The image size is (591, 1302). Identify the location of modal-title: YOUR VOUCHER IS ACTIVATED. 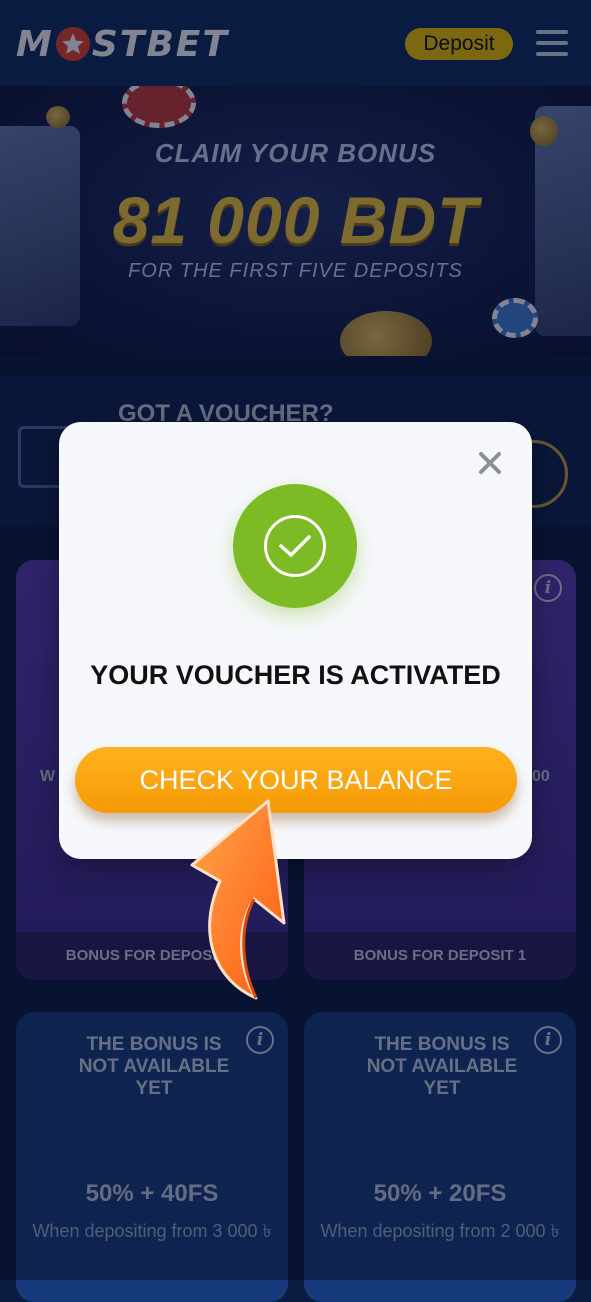
(295, 675).